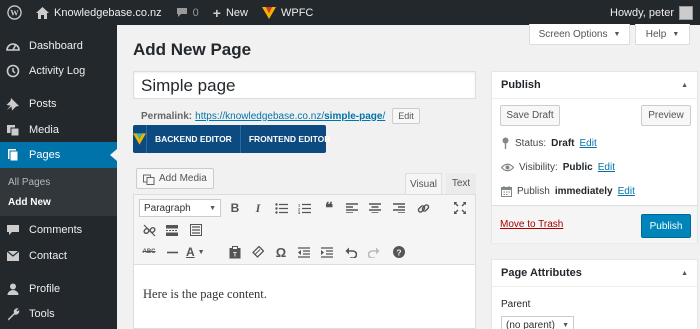 This screenshot has width=700, height=329. What do you see at coordinates (58, 230) in the screenshot?
I see `sidebar-item-comments: Comments` at bounding box center [58, 230].